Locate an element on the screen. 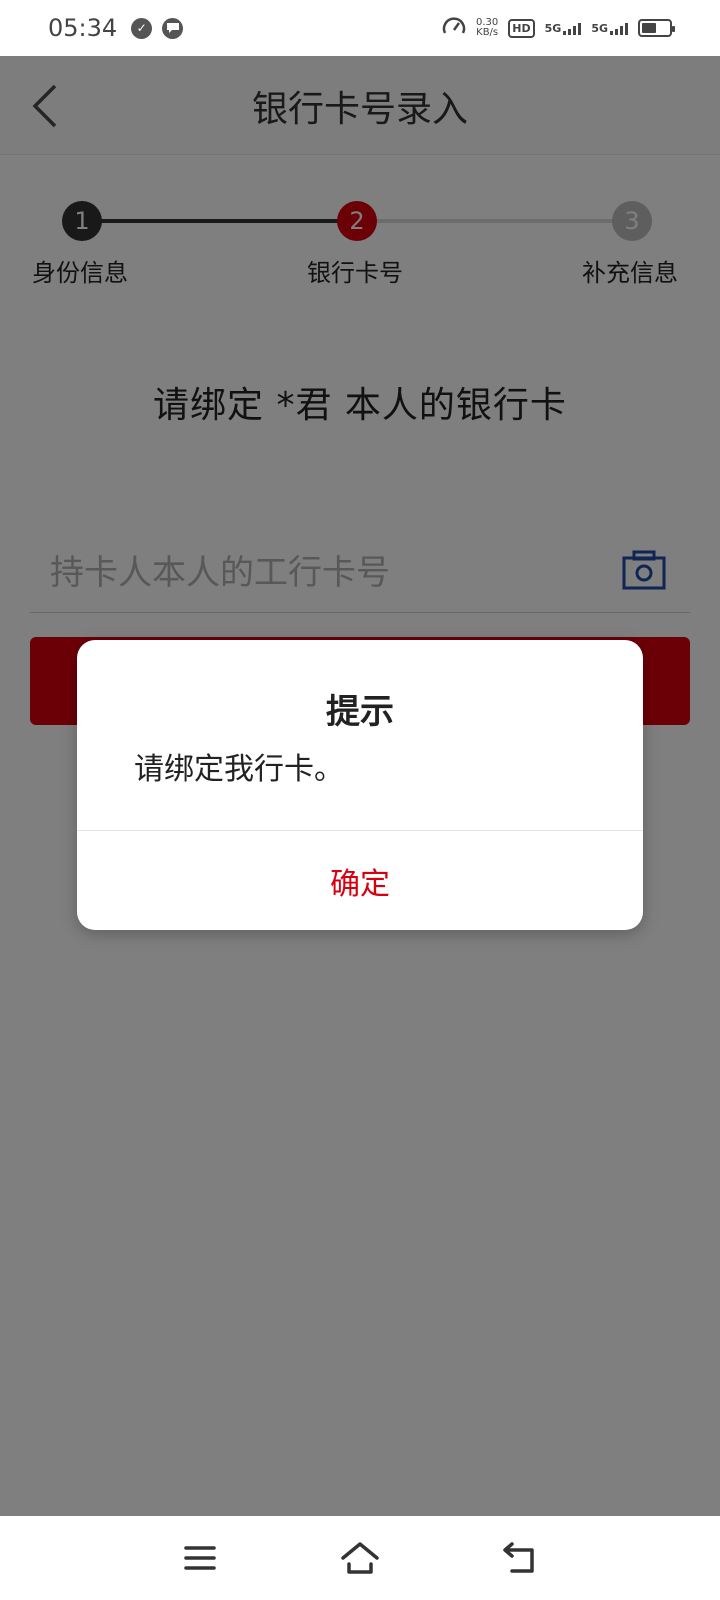 The height and width of the screenshot is (1600, 720). battery-icon is located at coordinates (656, 28).